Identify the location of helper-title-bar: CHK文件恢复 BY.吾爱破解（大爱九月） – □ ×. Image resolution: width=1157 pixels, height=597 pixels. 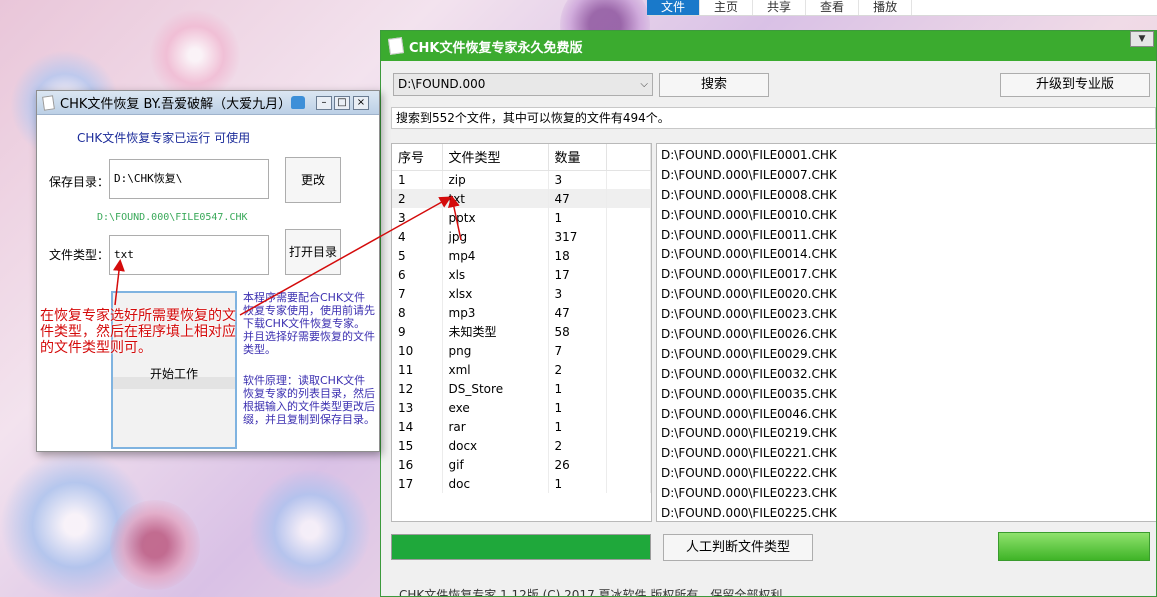
(208, 103).